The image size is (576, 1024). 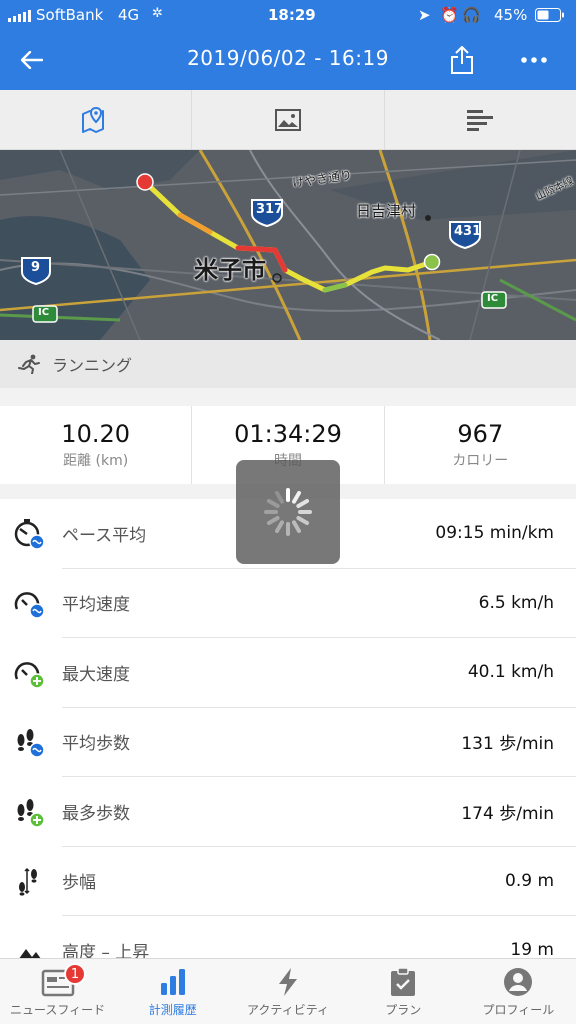 What do you see at coordinates (403, 981) in the screenshot?
I see `clipboard-check-icon` at bounding box center [403, 981].